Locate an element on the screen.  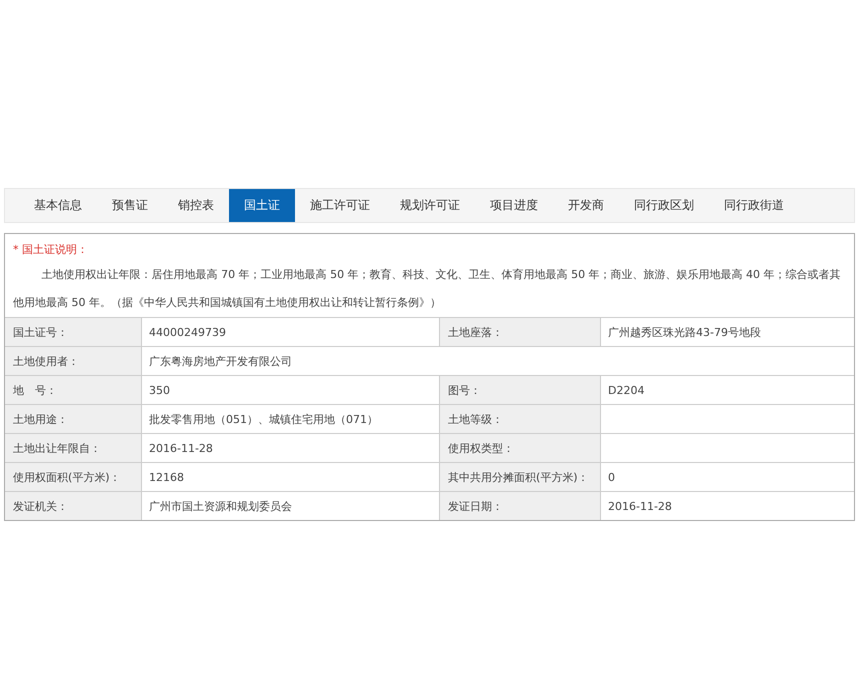
field-label: 发证日期： is located at coordinates (520, 506).